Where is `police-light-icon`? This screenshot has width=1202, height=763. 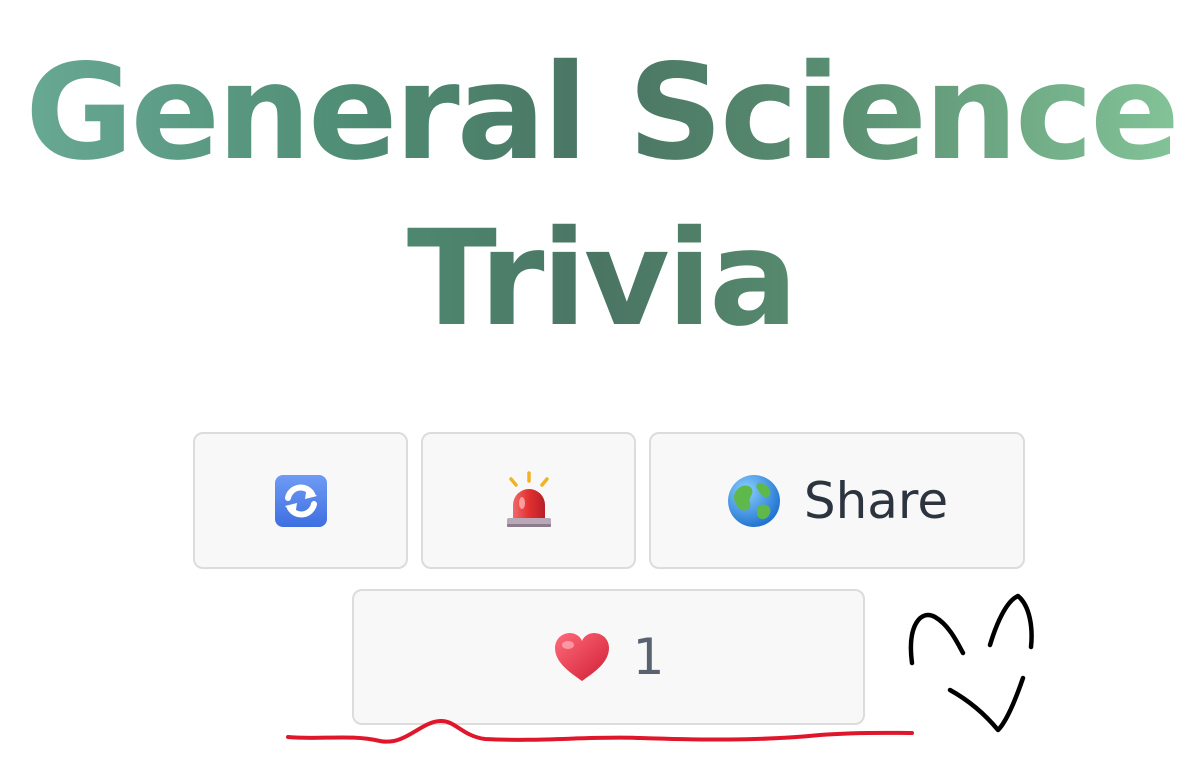 police-light-icon is located at coordinates (529, 500).